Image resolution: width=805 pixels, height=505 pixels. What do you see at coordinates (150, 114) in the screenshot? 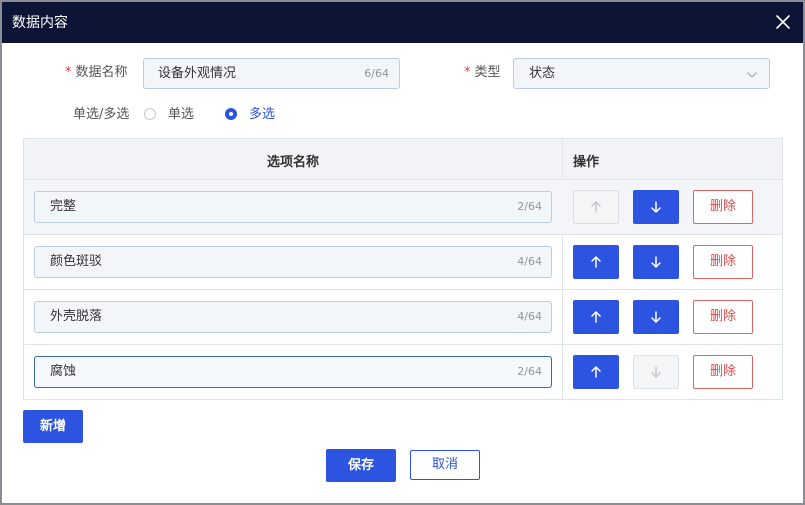
I see `radio-single-circle` at bounding box center [150, 114].